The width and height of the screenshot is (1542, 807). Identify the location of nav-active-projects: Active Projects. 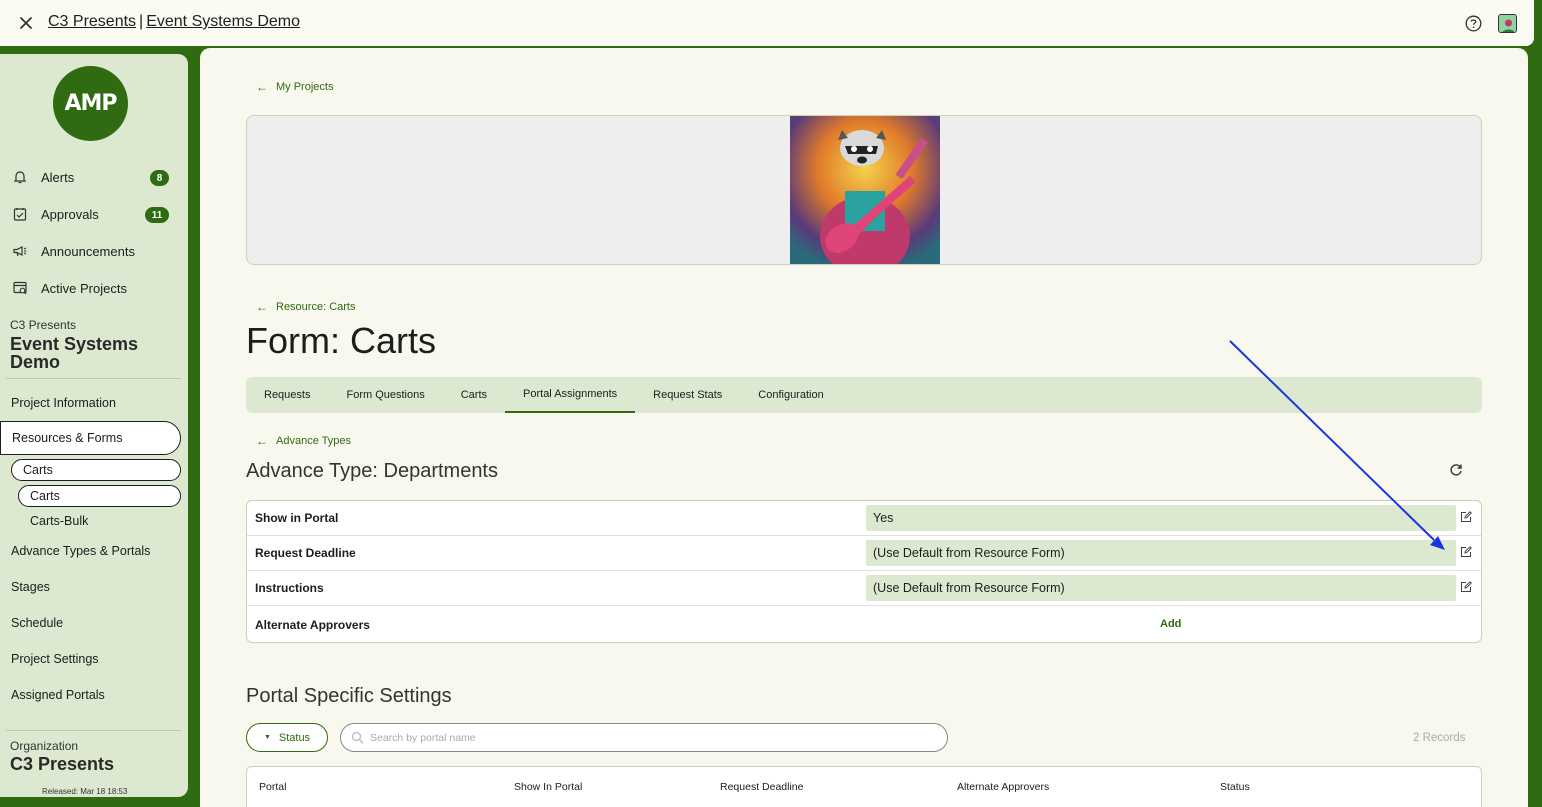
(69, 288).